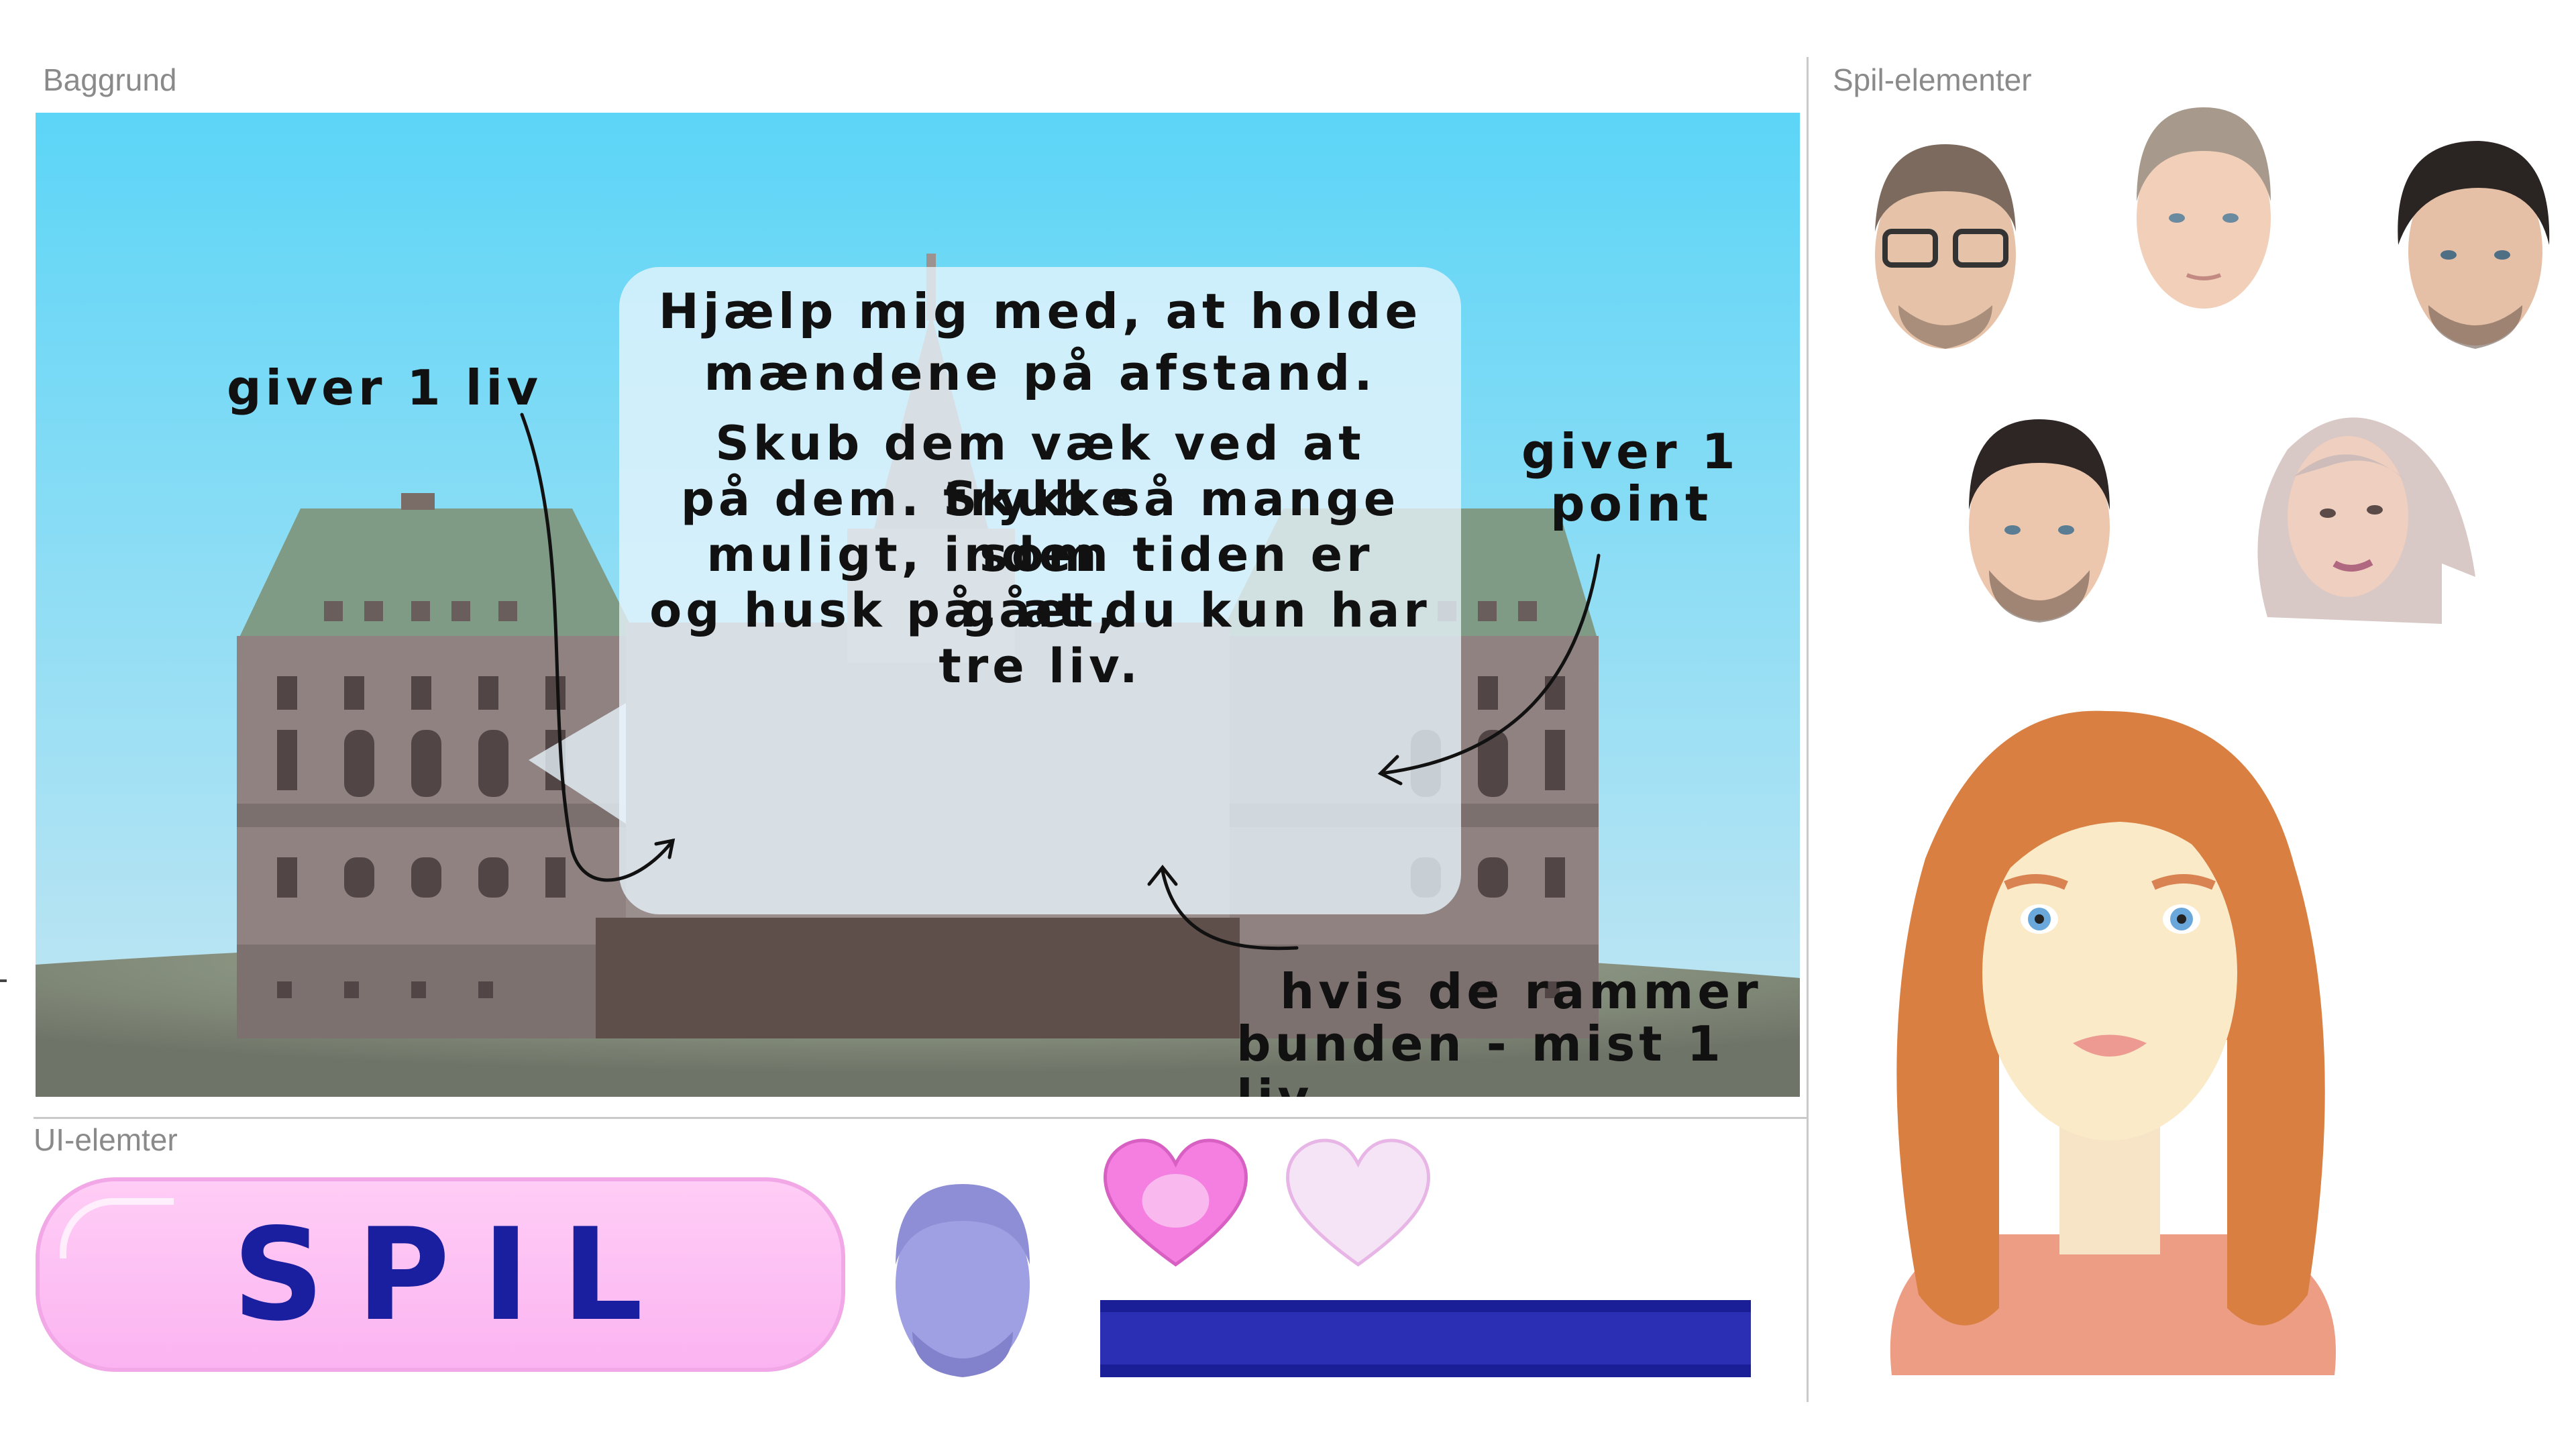 This screenshot has height=1449, width=2576. I want to click on silhouette-man-icon, so click(963, 1280).